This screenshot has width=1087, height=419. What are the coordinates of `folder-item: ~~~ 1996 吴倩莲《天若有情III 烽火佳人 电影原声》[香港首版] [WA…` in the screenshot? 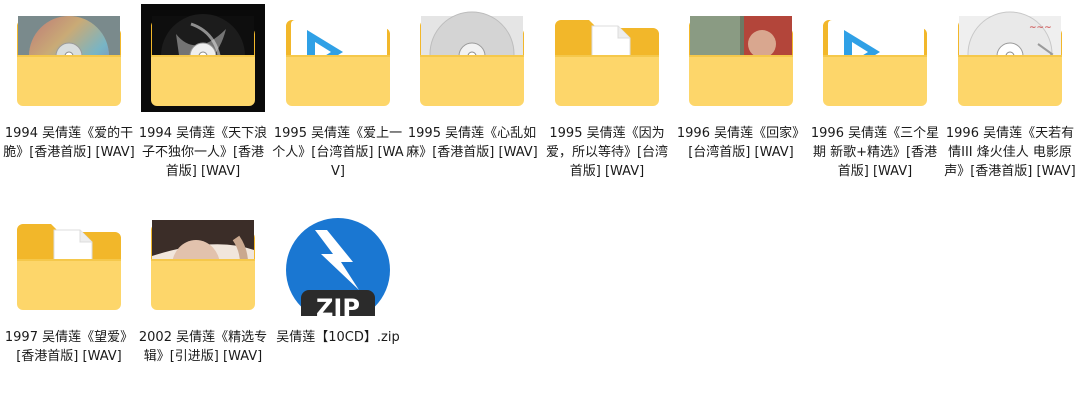 It's located at (1010, 104).